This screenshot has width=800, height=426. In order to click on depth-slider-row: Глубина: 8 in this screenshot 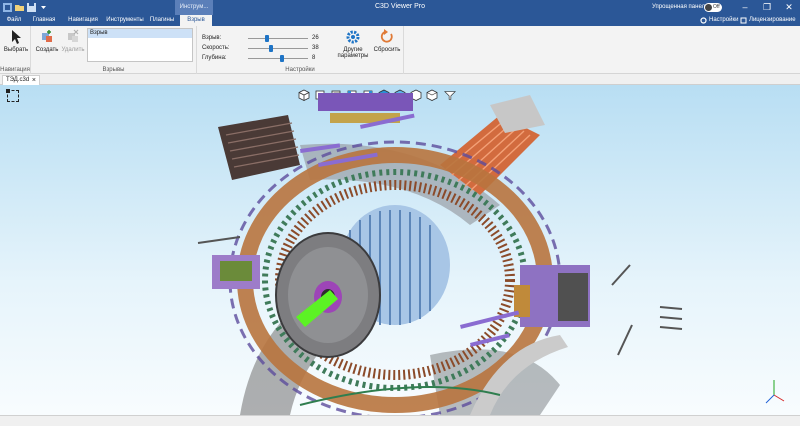, I will do `click(263, 58)`.